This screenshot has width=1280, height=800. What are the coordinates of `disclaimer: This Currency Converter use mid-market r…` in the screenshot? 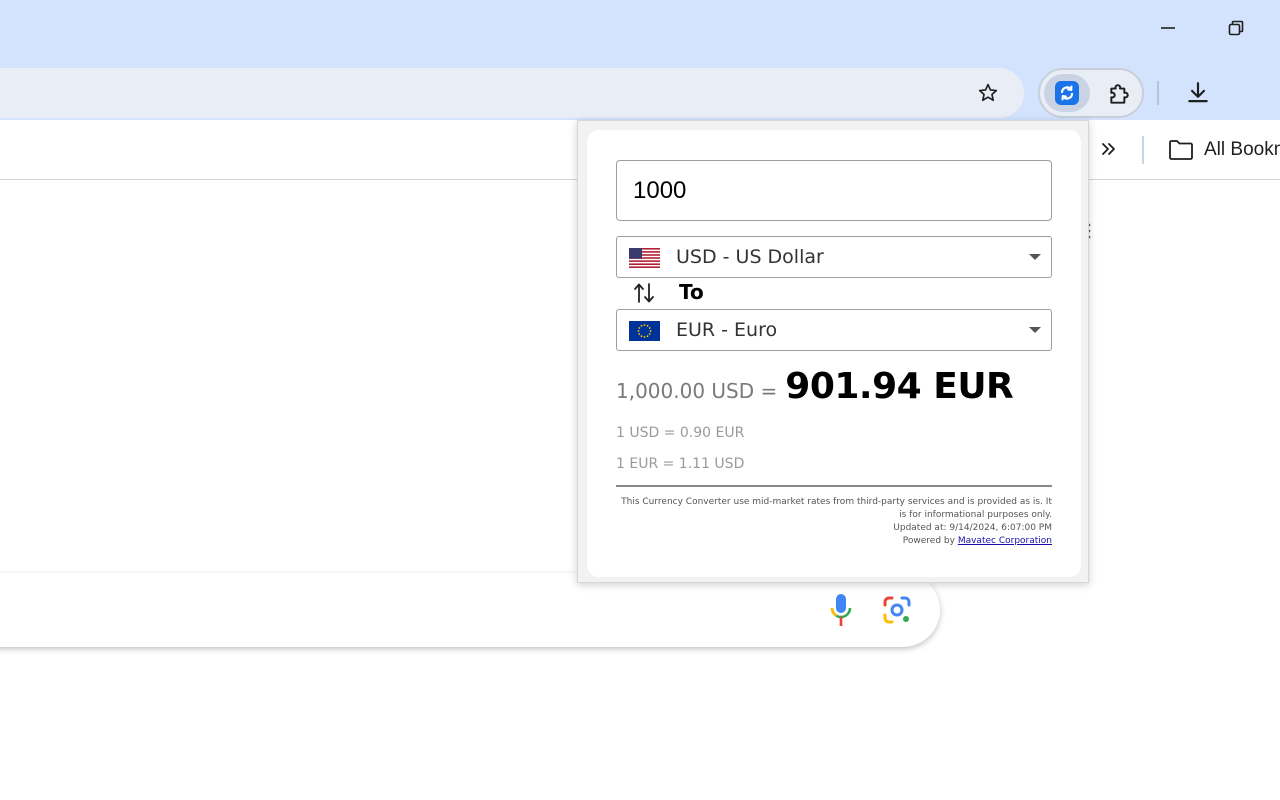 It's located at (834, 522).